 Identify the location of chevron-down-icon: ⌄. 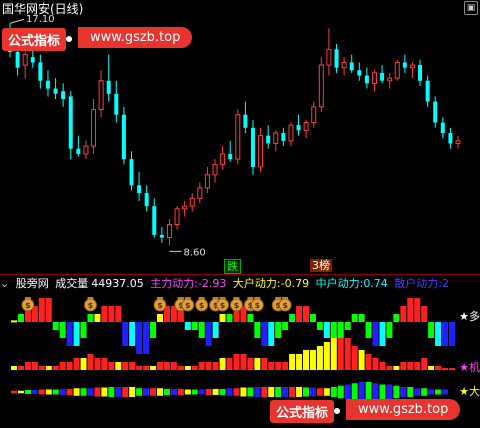
(4, 283).